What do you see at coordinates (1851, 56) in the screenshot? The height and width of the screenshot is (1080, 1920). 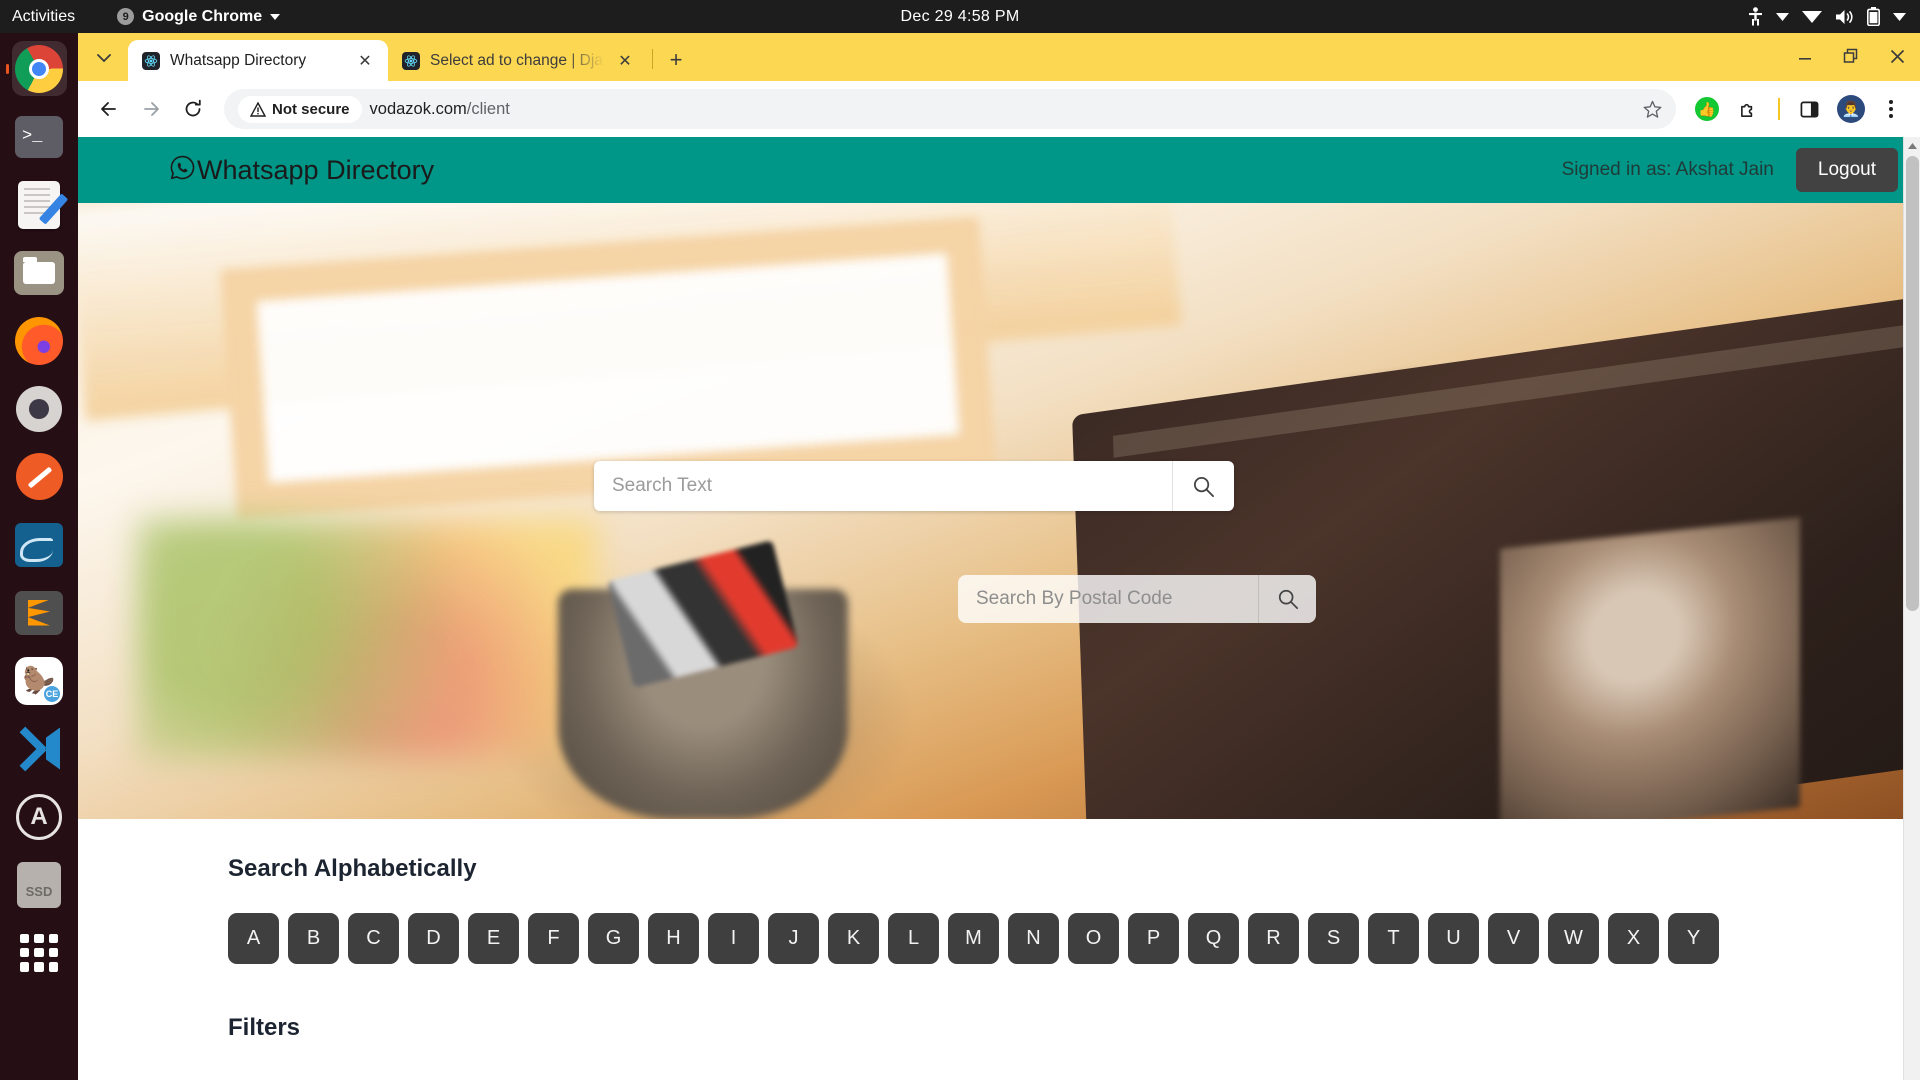 I see `maximize-button` at bounding box center [1851, 56].